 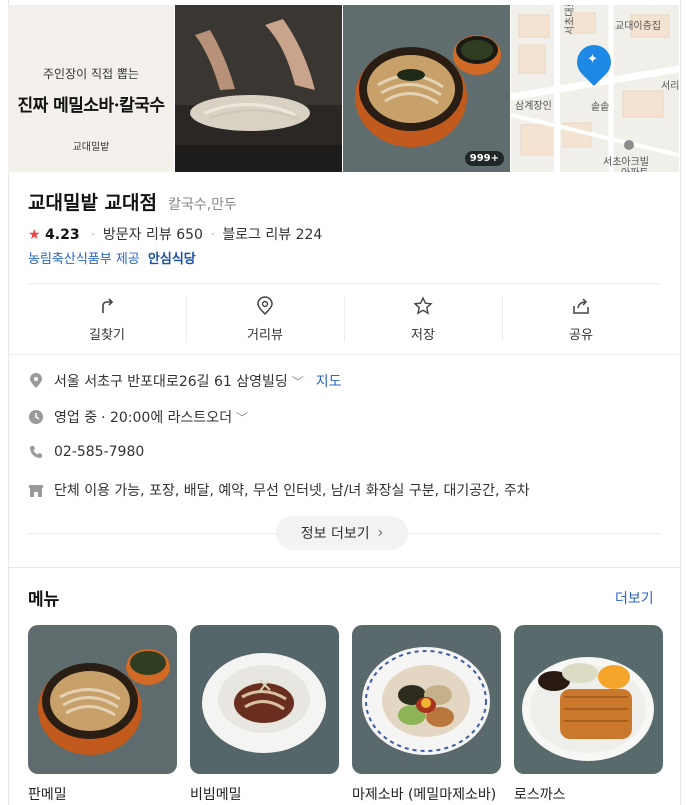 I want to click on phone-row: 02-585-7980, so click(x=86, y=452).